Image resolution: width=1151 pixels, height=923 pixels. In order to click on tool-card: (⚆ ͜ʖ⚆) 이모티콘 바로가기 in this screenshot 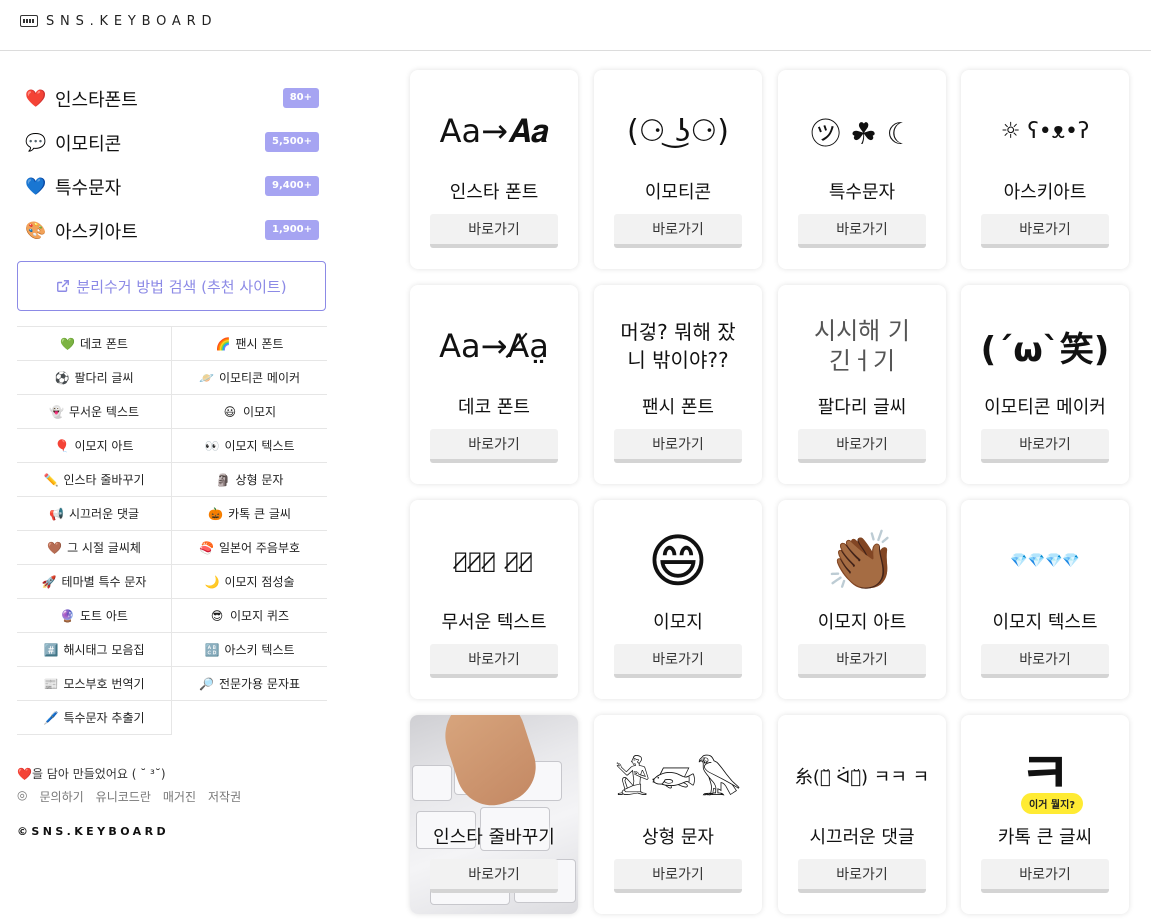, I will do `click(678, 169)`.